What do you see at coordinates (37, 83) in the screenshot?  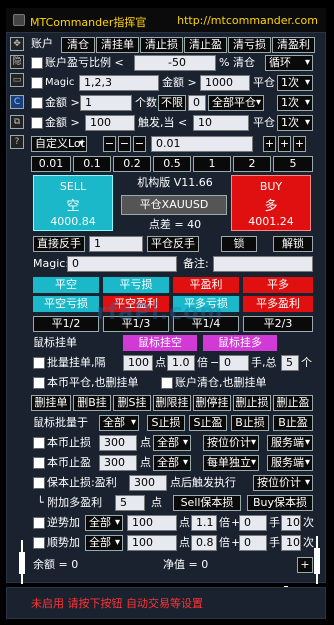 I see `magic-checkbox` at bounding box center [37, 83].